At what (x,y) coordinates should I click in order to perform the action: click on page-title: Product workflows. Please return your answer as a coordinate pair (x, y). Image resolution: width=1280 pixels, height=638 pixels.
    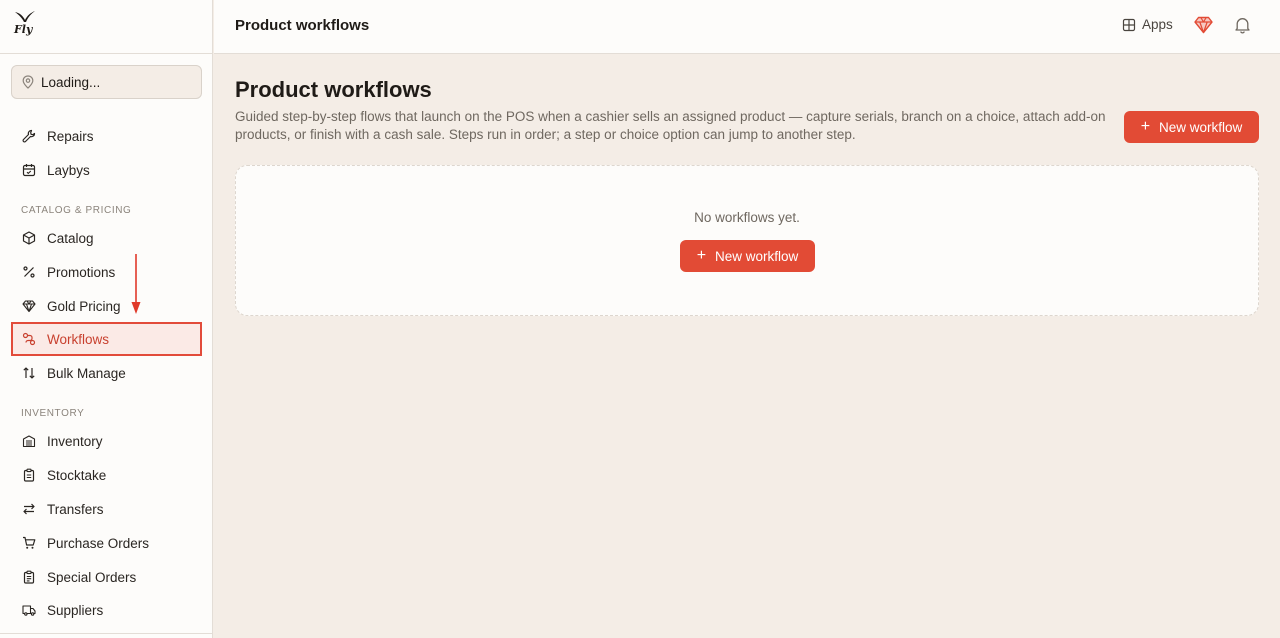
    Looking at the image, I should click on (333, 89).